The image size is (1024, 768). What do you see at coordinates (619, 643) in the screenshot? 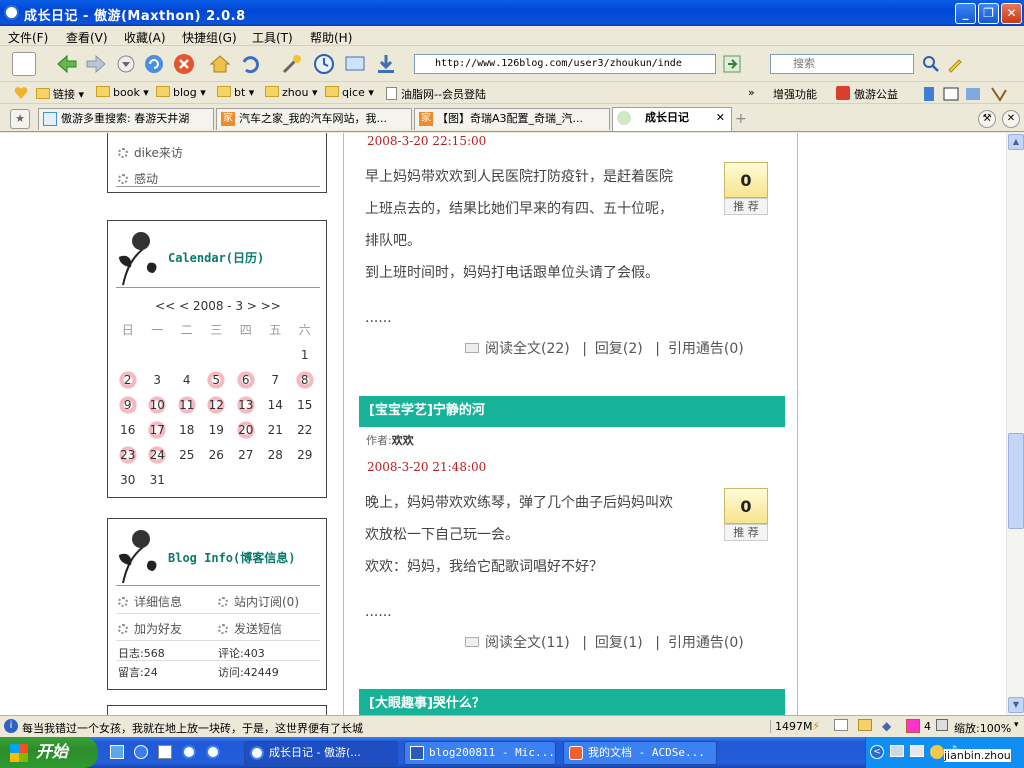
I see `reply-link: 回复(1)` at bounding box center [619, 643].